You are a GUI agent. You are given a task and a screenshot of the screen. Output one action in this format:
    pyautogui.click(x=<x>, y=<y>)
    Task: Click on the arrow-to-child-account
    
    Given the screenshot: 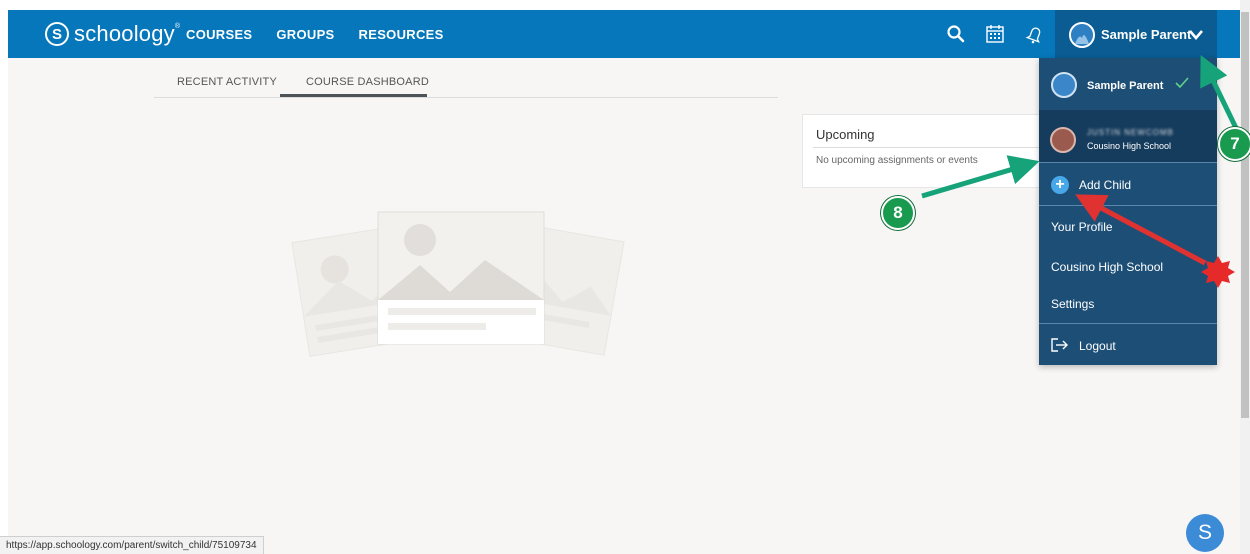 What is the action you would take?
    pyautogui.click(x=980, y=177)
    